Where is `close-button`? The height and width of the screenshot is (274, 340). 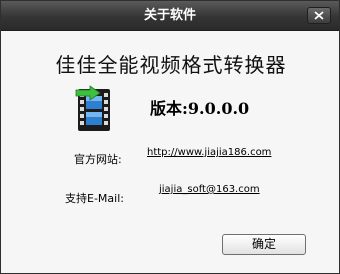 close-button is located at coordinates (319, 15).